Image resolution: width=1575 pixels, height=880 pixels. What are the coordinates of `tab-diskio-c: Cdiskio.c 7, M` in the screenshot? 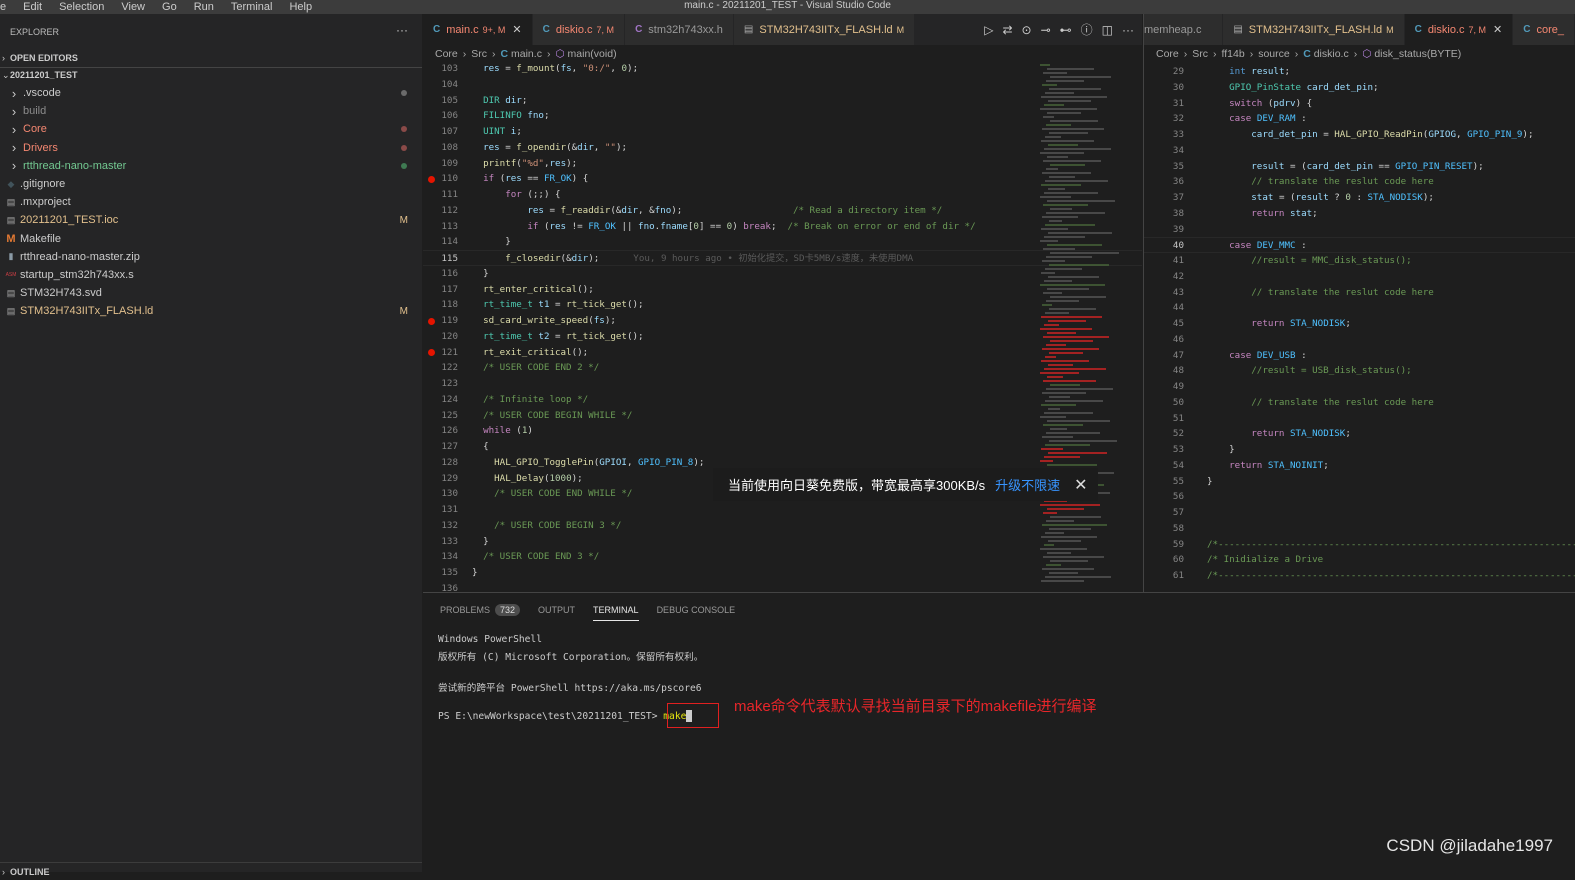 It's located at (579, 29).